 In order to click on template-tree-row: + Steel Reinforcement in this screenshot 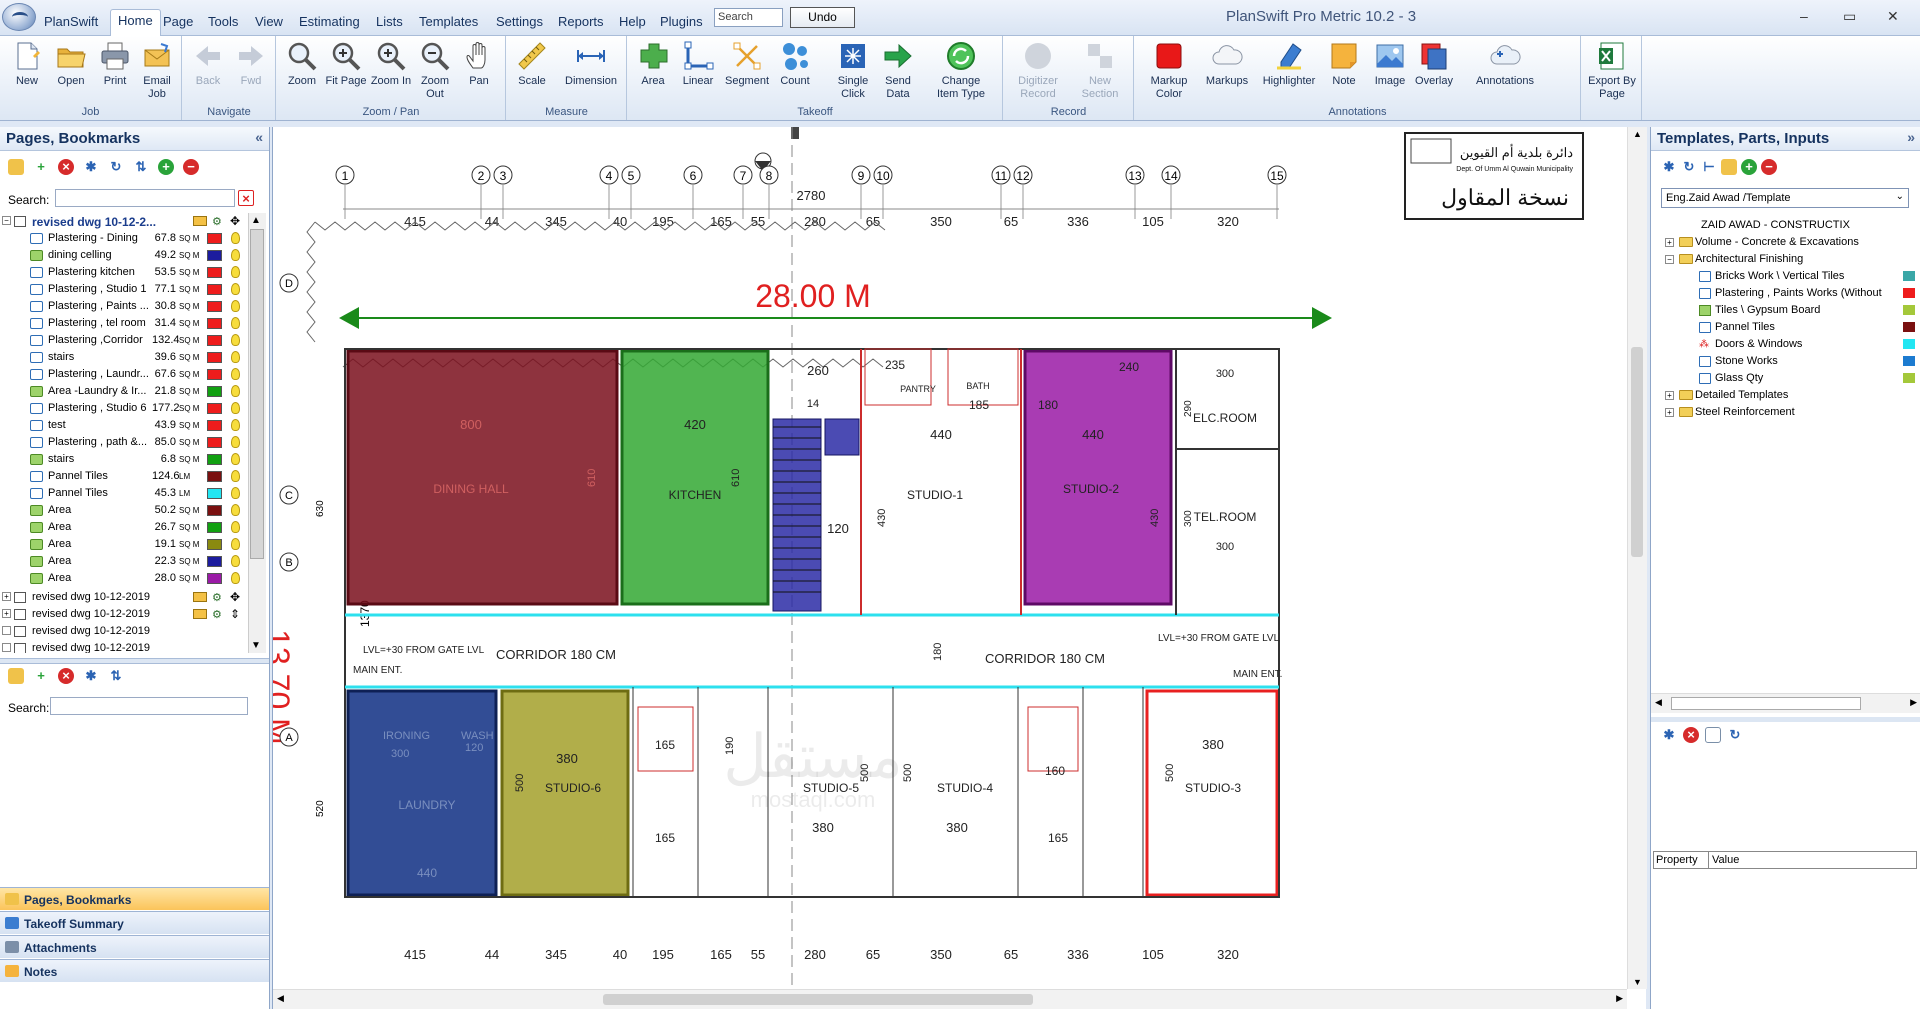, I will do `click(1785, 412)`.